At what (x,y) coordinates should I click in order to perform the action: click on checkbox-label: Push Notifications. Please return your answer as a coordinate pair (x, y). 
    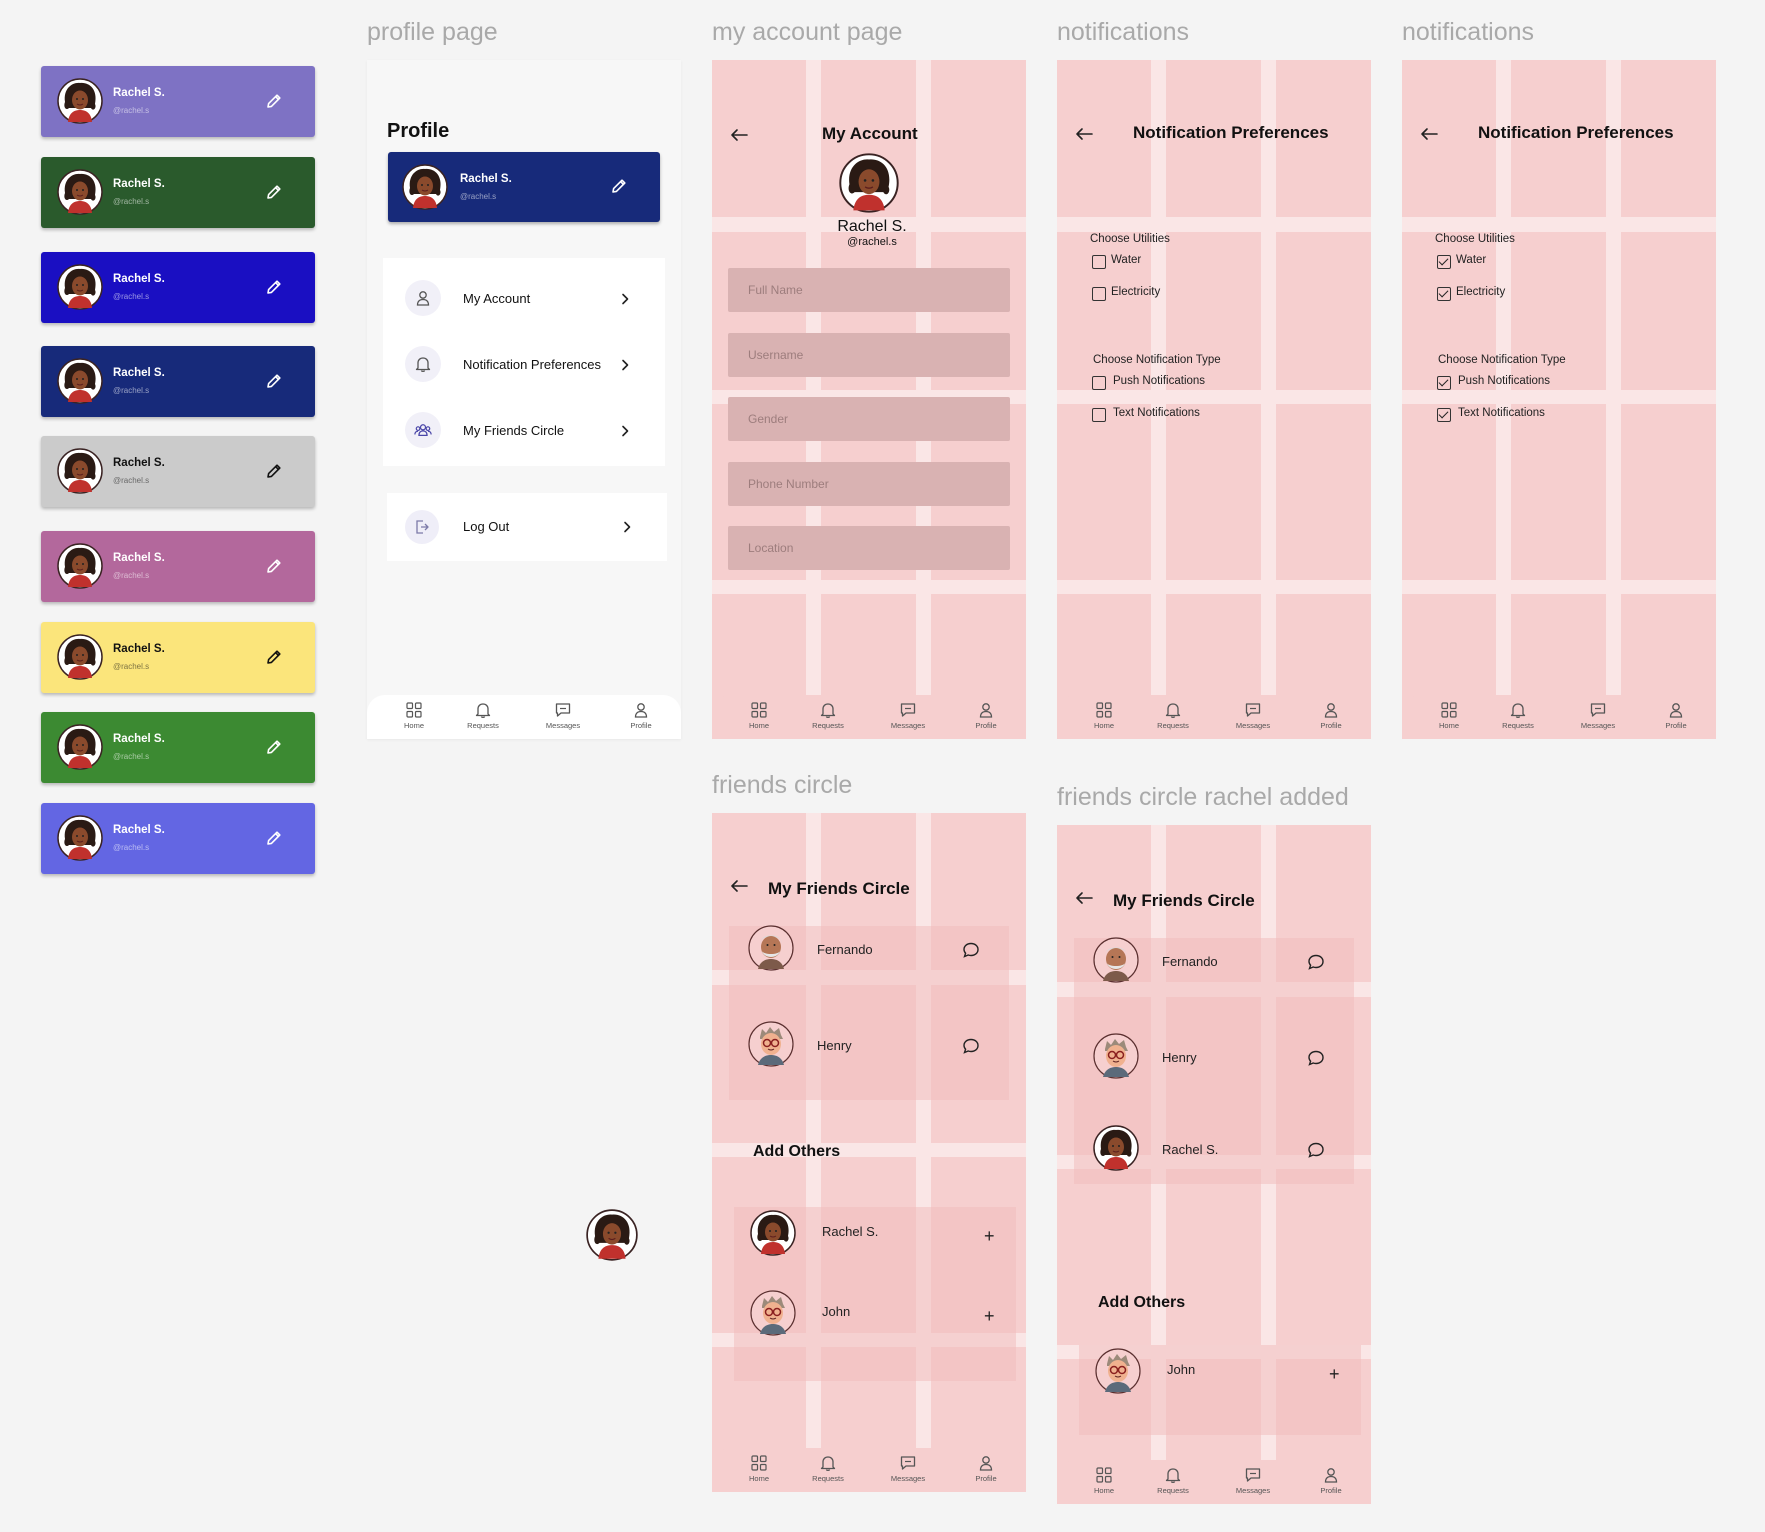
    Looking at the image, I should click on (1159, 381).